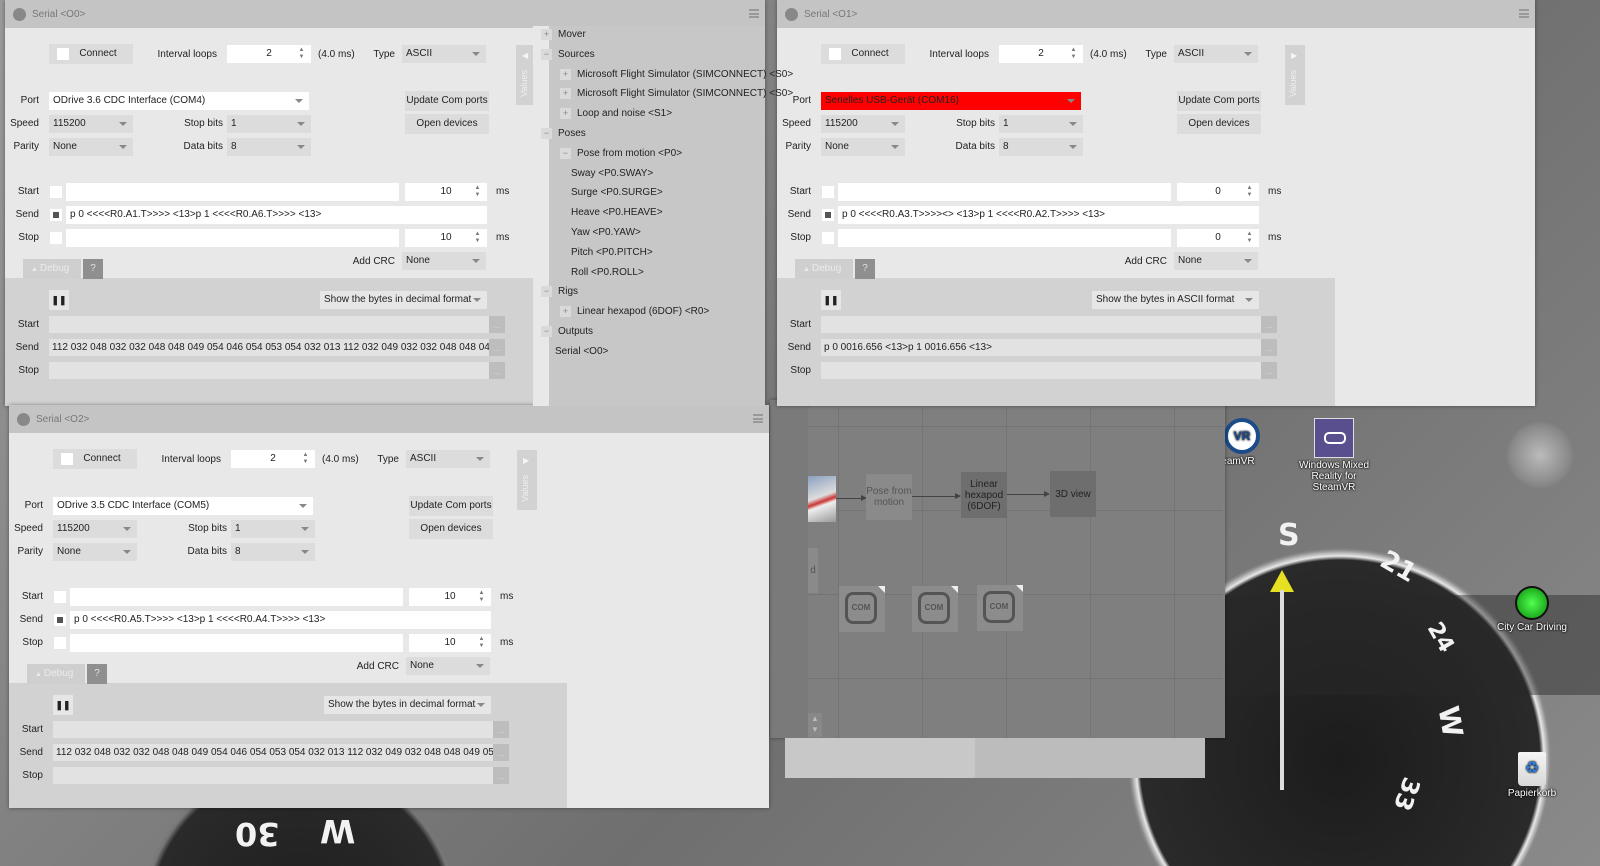 The width and height of the screenshot is (1600, 866). I want to click on title-bar: Serial <O1>, so click(1156, 14).